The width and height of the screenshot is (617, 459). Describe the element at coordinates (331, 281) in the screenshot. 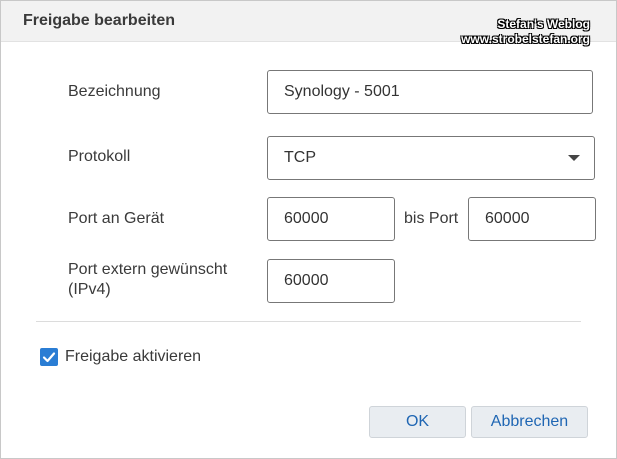

I see `port-extern-input: 60000` at that location.